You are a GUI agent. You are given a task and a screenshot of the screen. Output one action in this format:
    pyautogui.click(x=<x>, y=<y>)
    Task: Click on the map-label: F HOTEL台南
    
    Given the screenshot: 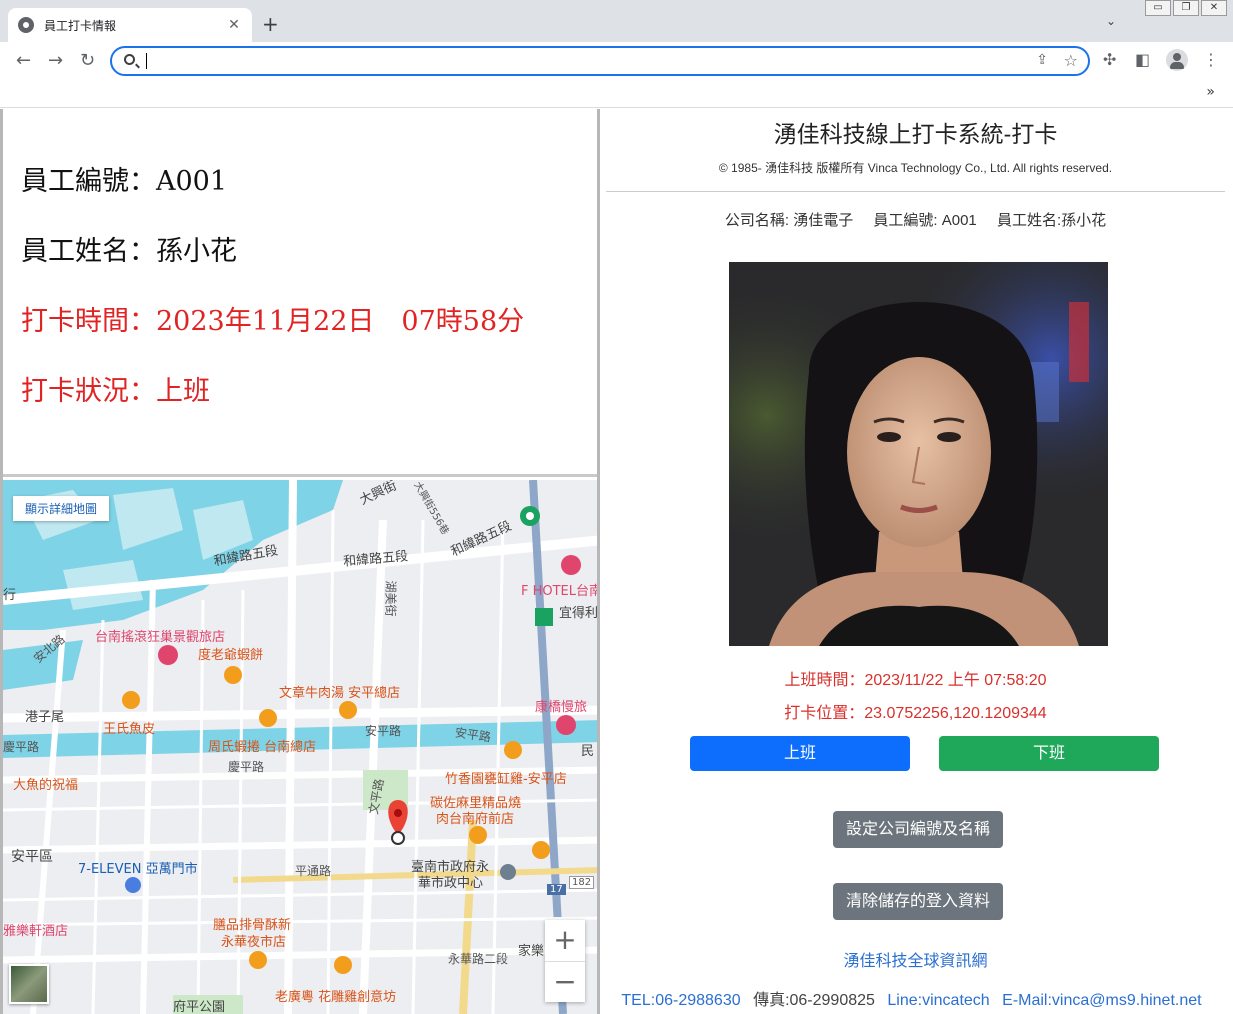 What is the action you would take?
    pyautogui.click(x=559, y=591)
    